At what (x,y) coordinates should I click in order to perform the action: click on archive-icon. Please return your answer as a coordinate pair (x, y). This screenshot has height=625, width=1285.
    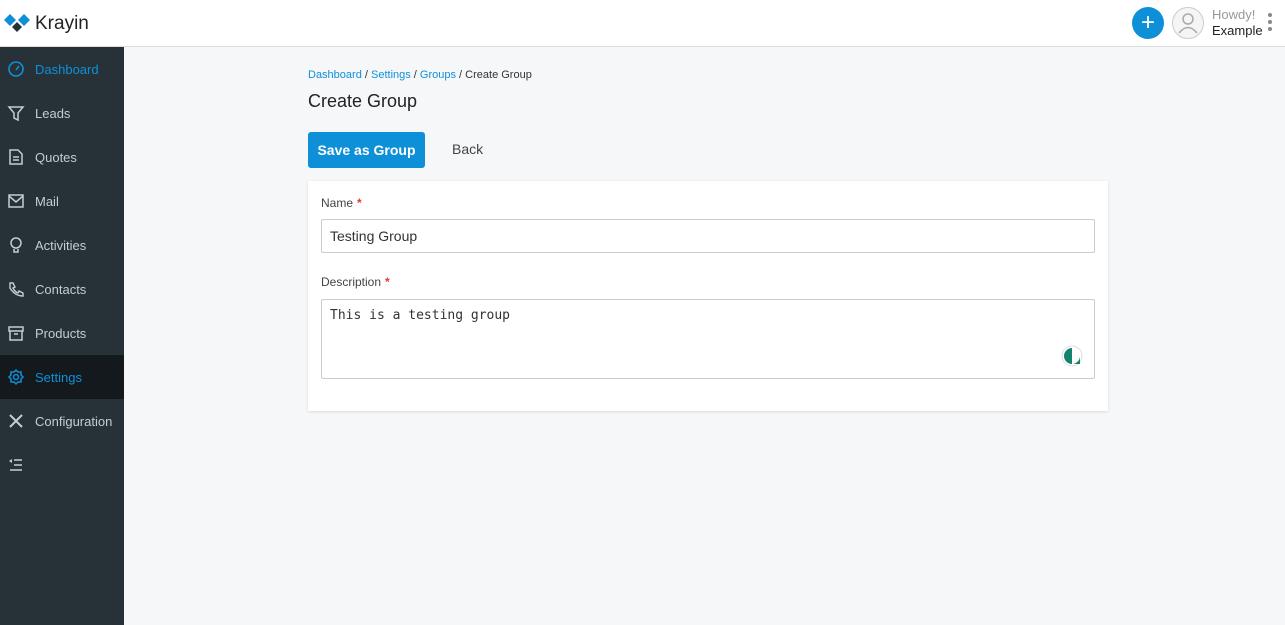
    Looking at the image, I should click on (16, 333).